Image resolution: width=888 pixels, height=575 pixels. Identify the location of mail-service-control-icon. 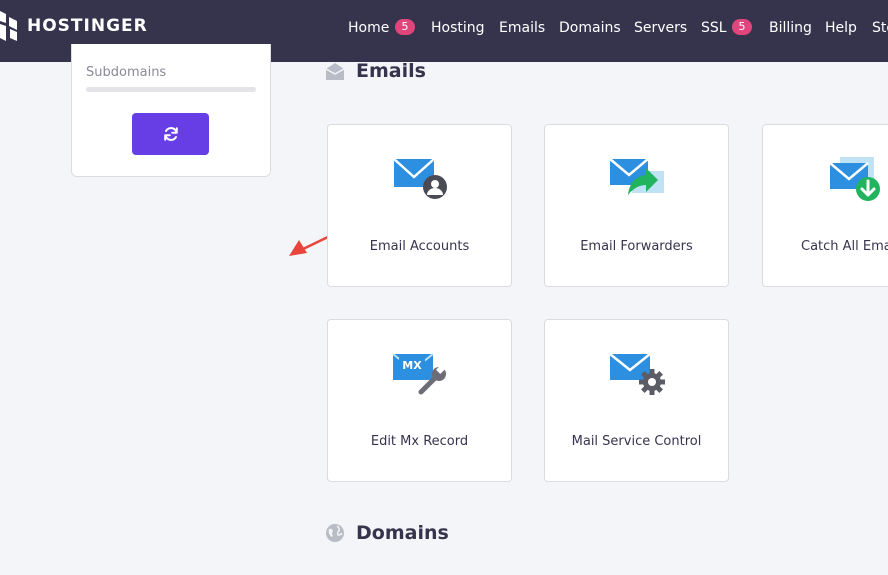
(636, 374).